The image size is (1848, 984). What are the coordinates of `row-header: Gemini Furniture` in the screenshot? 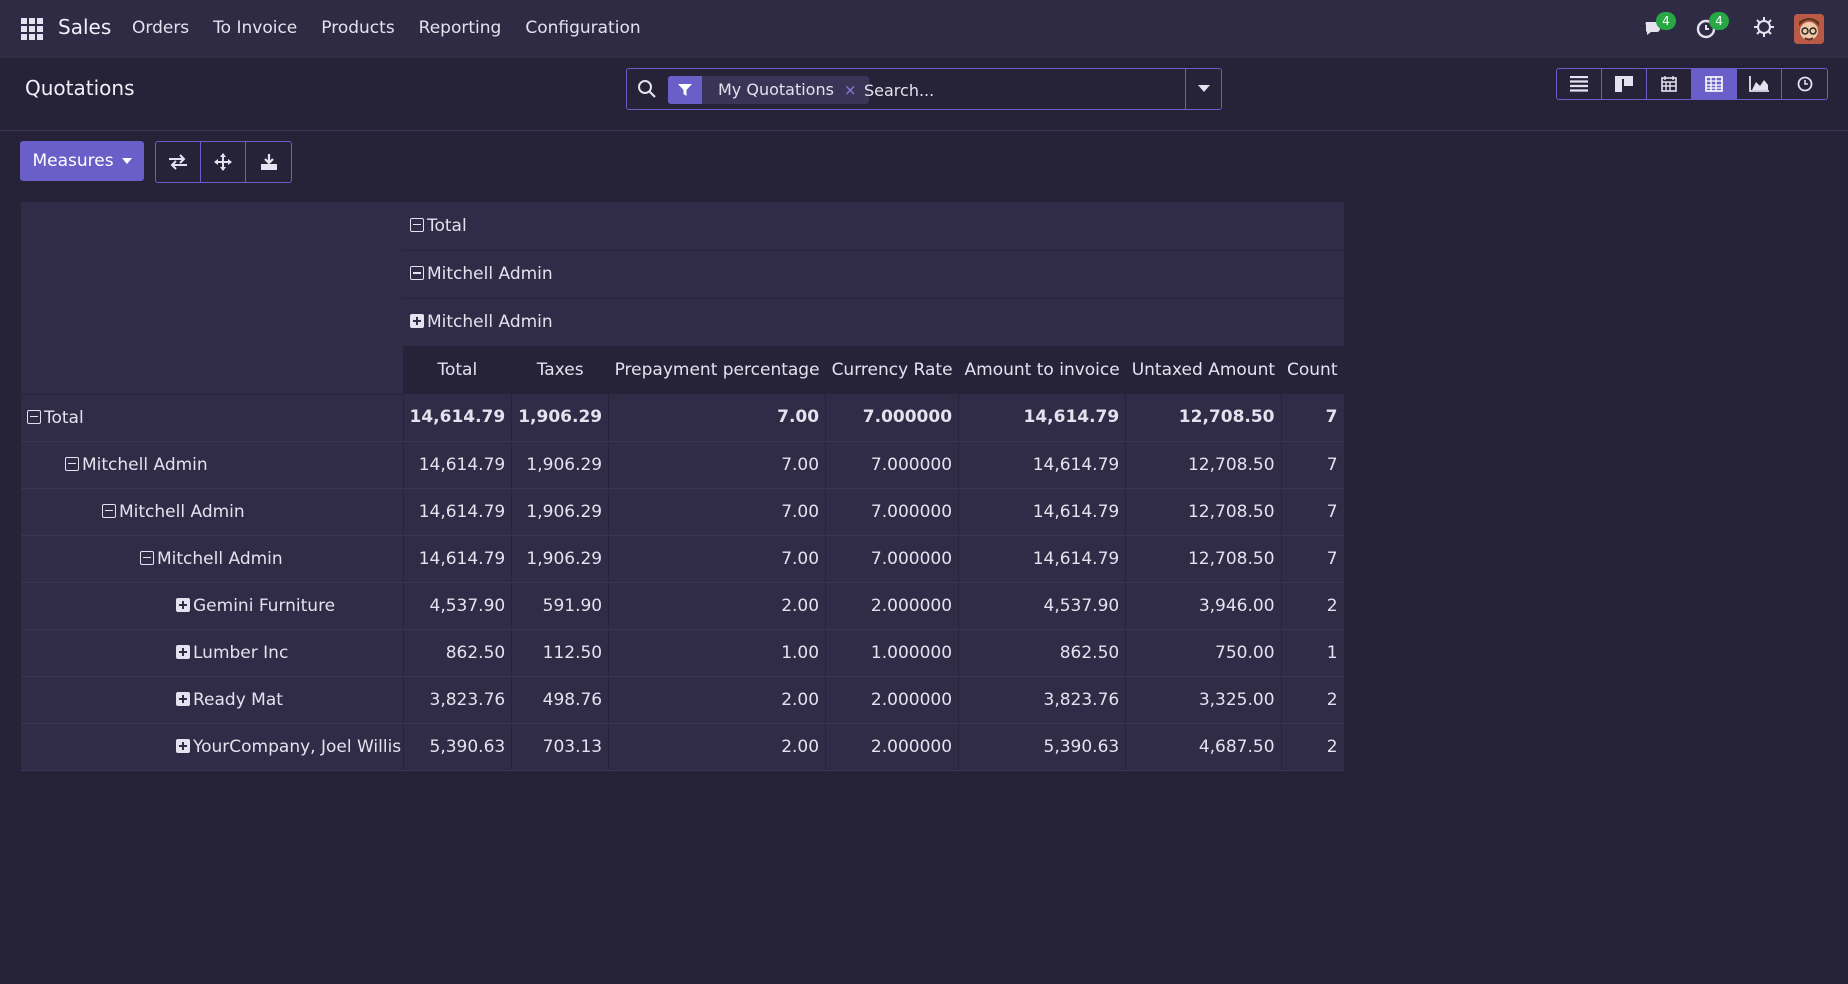 It's located at (212, 606).